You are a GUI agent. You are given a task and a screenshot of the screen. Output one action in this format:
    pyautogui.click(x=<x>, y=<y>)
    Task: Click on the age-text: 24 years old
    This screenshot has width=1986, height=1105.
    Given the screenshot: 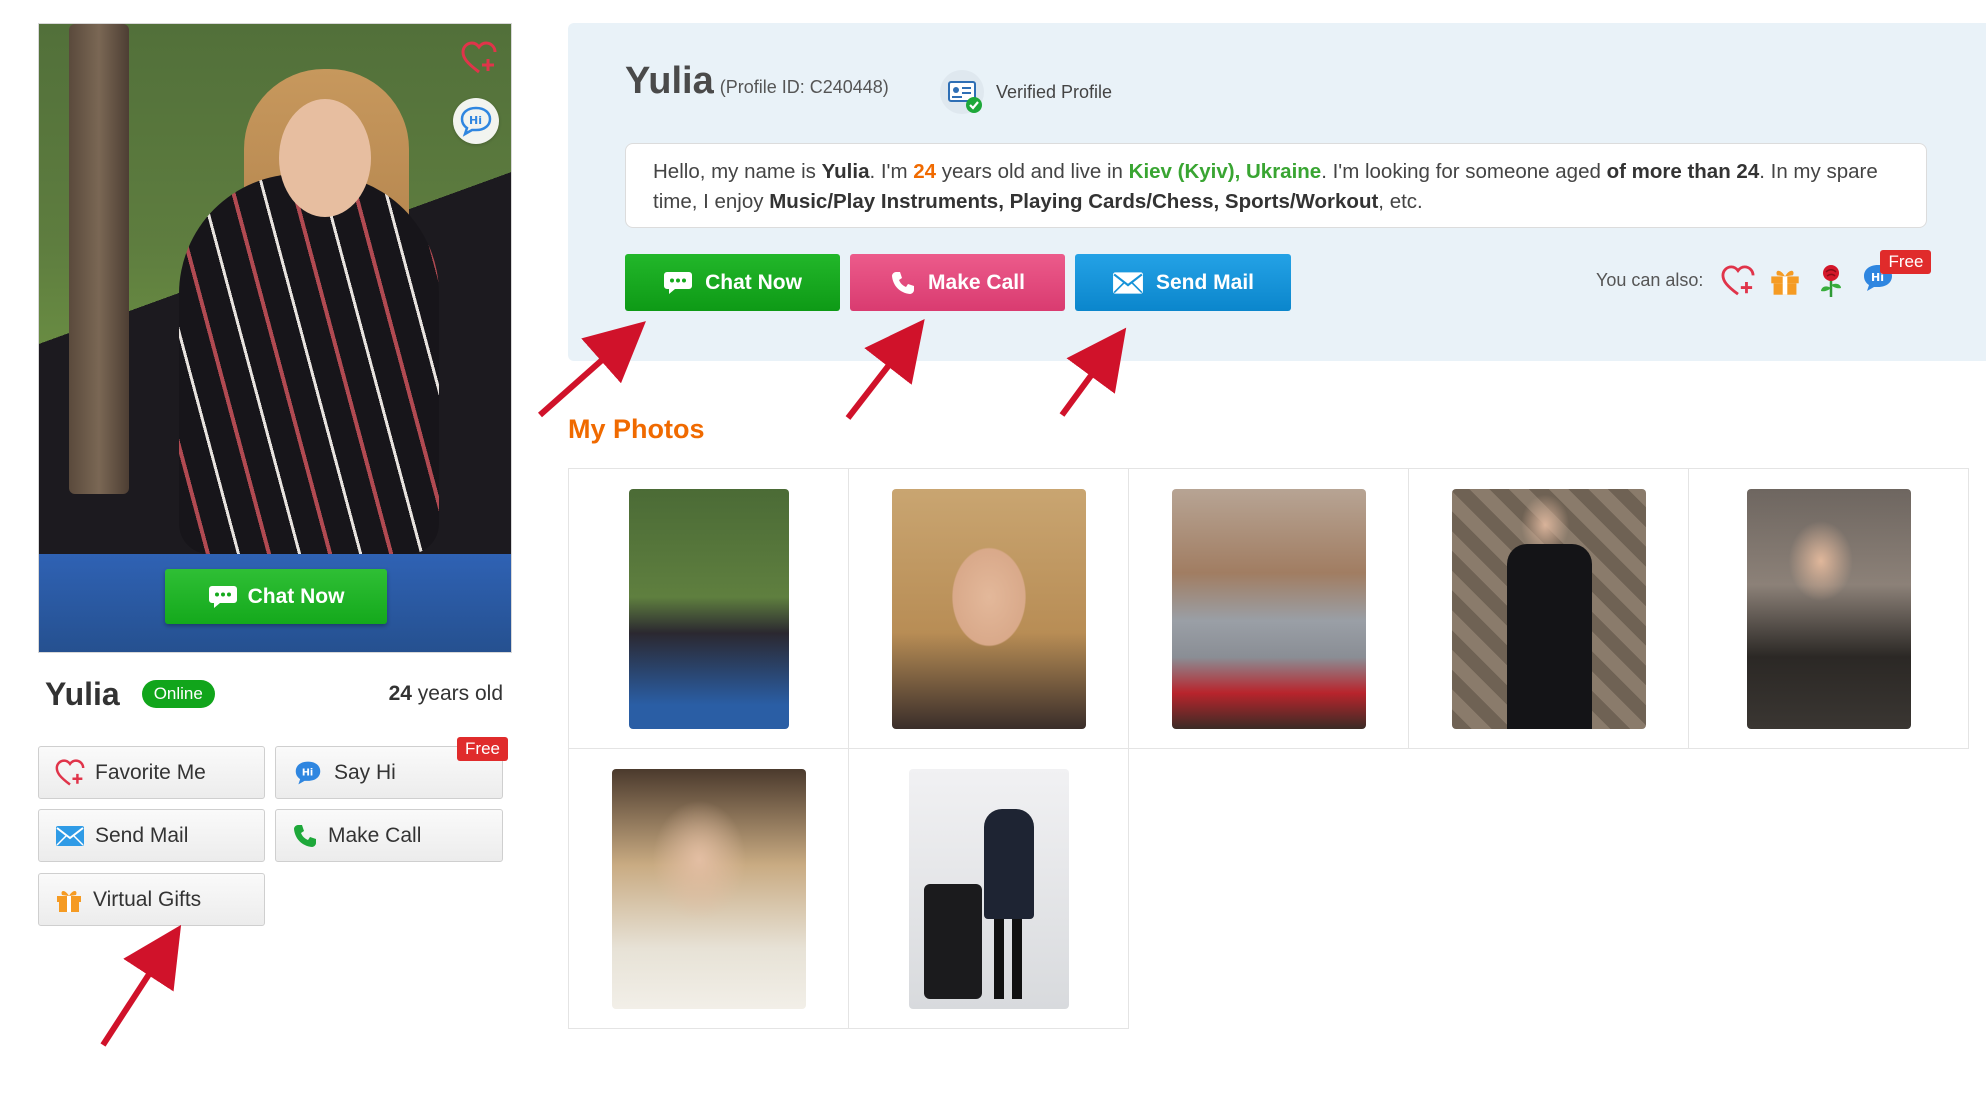 What is the action you would take?
    pyautogui.click(x=446, y=694)
    